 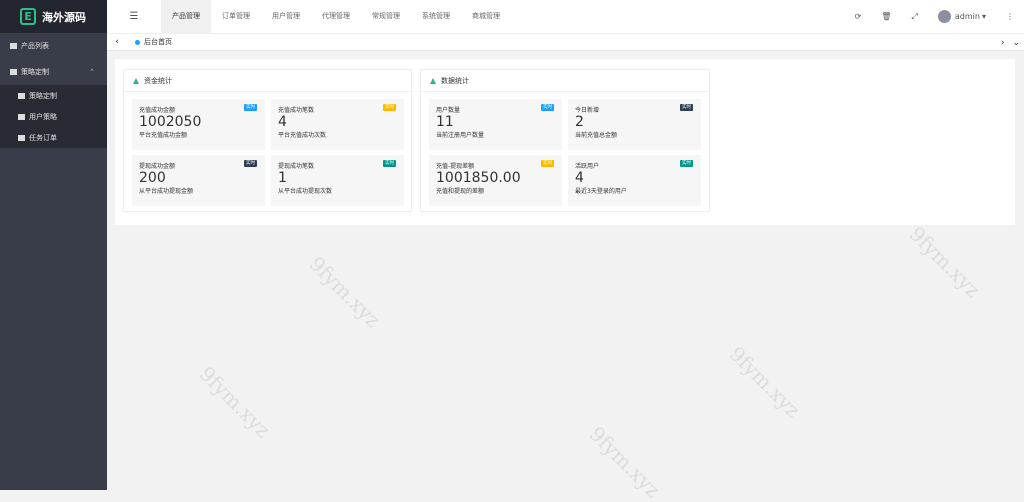 I want to click on sidebar-subitem-strategy: 策略定制, so click(x=53, y=95).